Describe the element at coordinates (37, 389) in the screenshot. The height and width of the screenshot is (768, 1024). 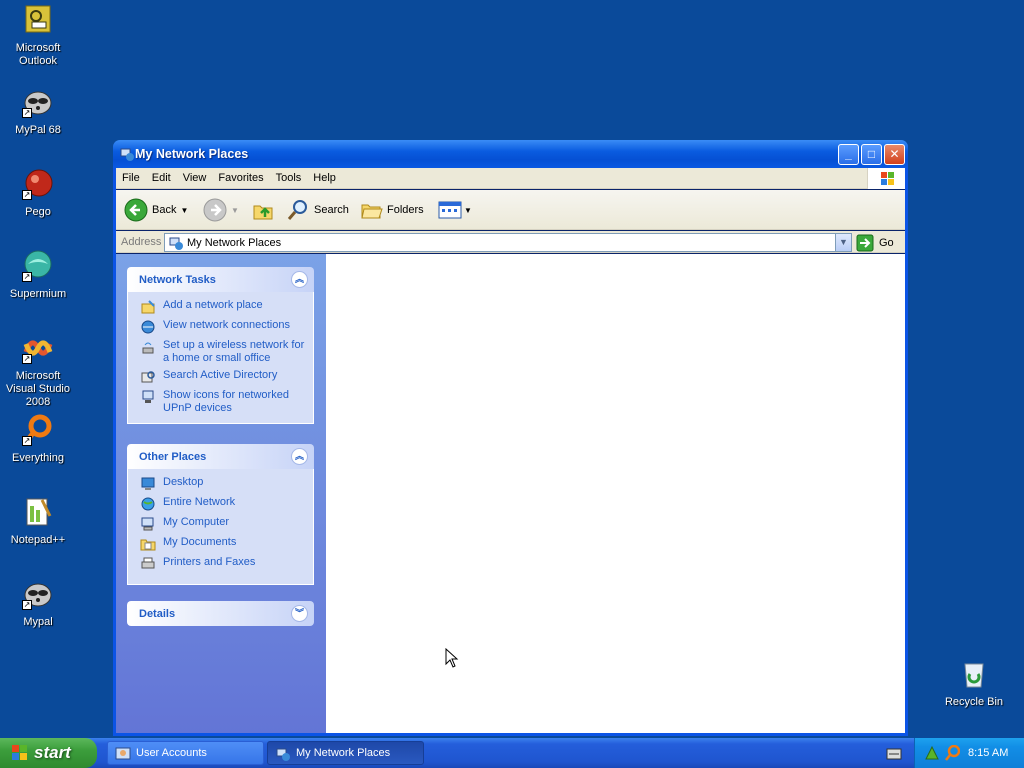
I see `desktop-icon-label: Microsoft Visual Studio 2008` at that location.